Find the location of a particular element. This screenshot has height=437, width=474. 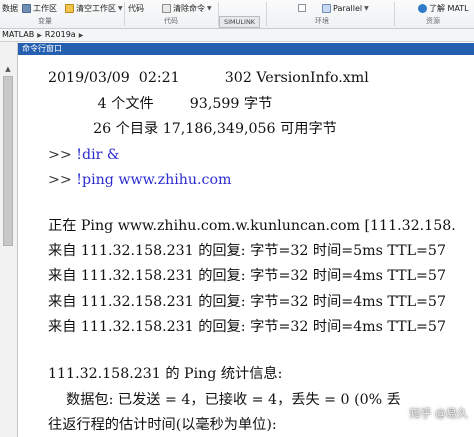

learn-matlab-label: 了解 MATL is located at coordinates (449, 8).